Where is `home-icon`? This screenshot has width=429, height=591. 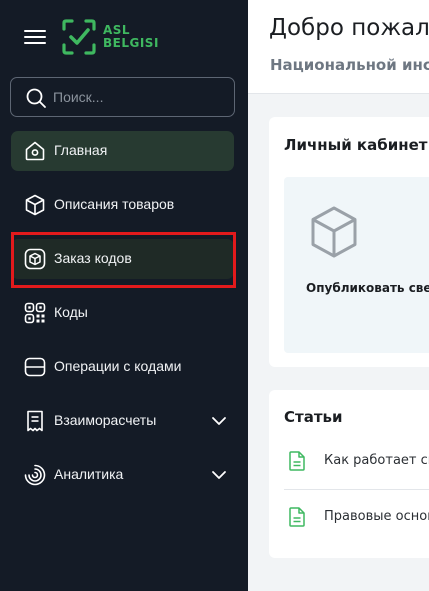 home-icon is located at coordinates (35, 151).